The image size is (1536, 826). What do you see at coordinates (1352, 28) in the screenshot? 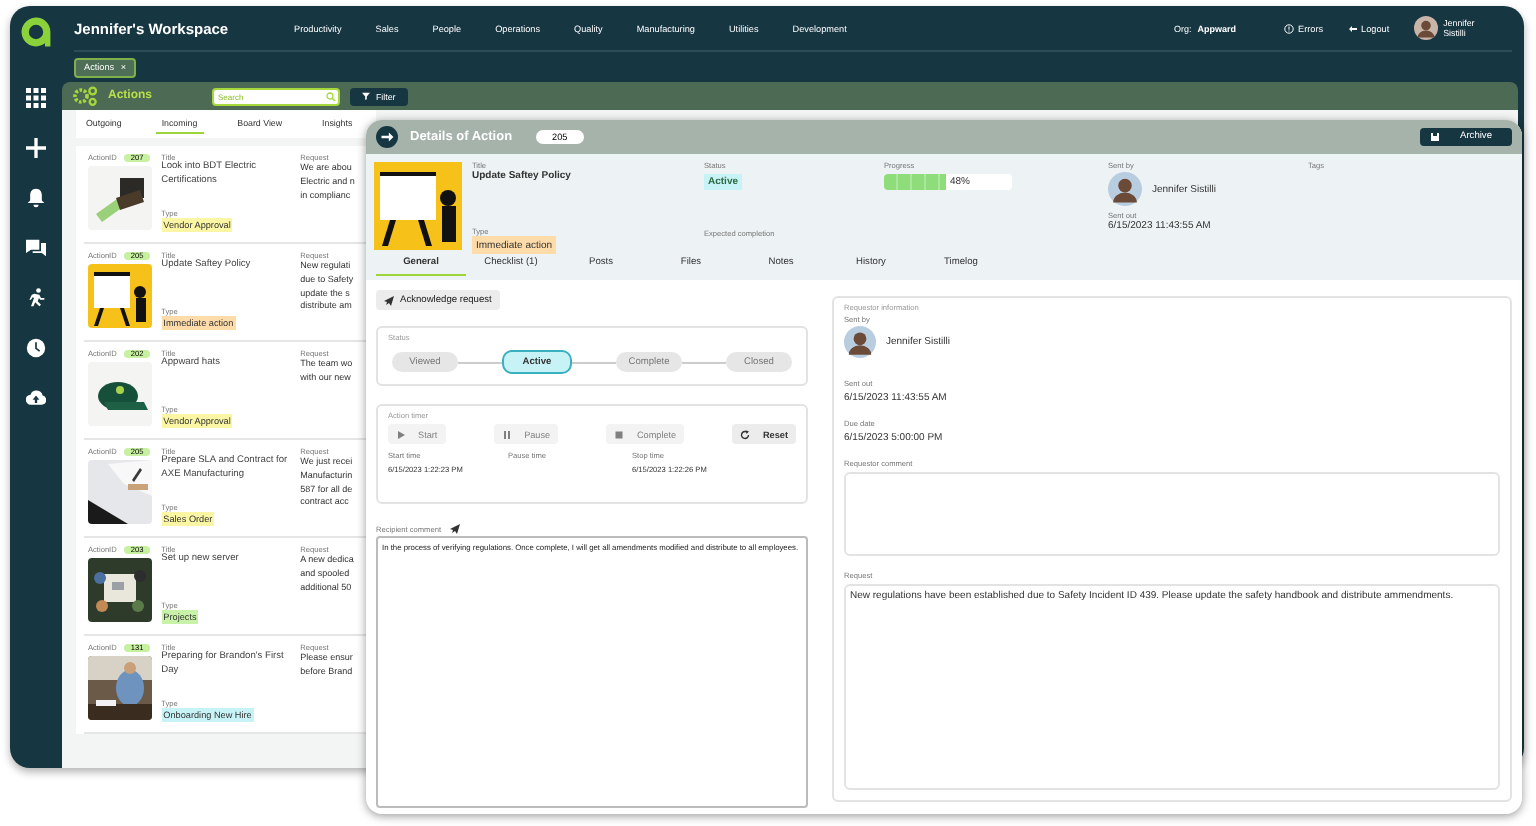
I see `arrow-left-icon` at bounding box center [1352, 28].